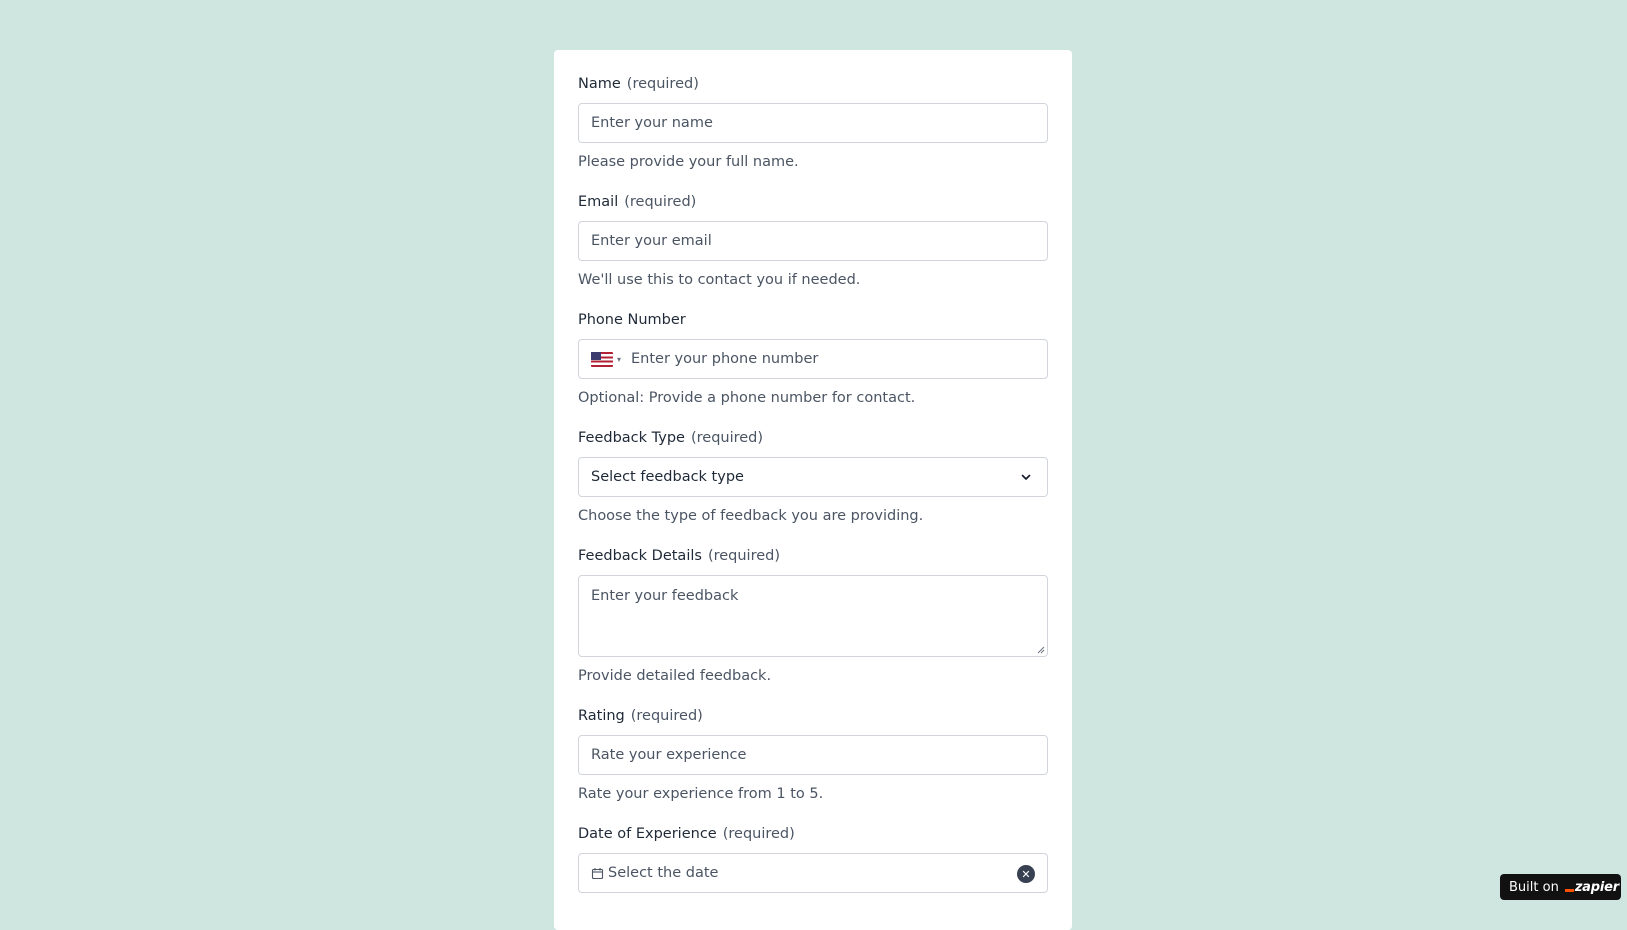 This screenshot has width=1627, height=930. What do you see at coordinates (813, 716) in the screenshot?
I see `rating-label-row: Rating (required)` at bounding box center [813, 716].